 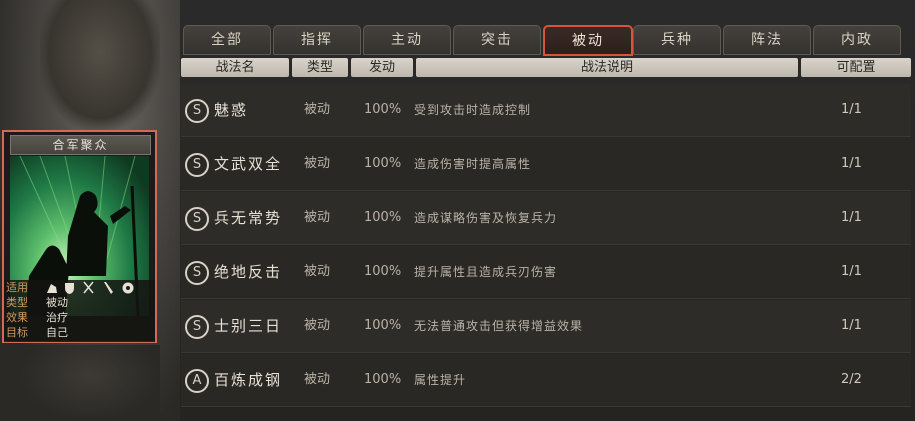 I want to click on tab-command: 指挥, so click(x=317, y=40).